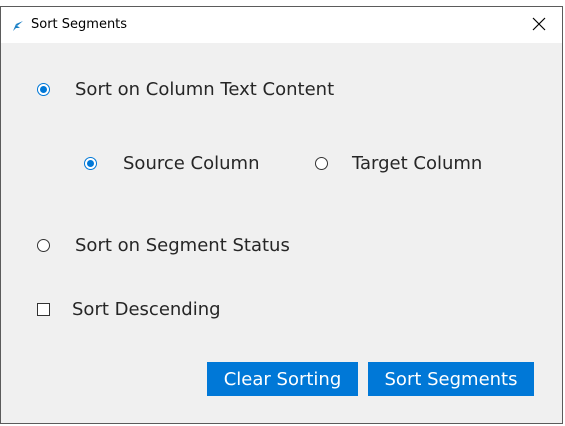  I want to click on sort-text-option: Sort on Column Text Content, so click(185, 89).